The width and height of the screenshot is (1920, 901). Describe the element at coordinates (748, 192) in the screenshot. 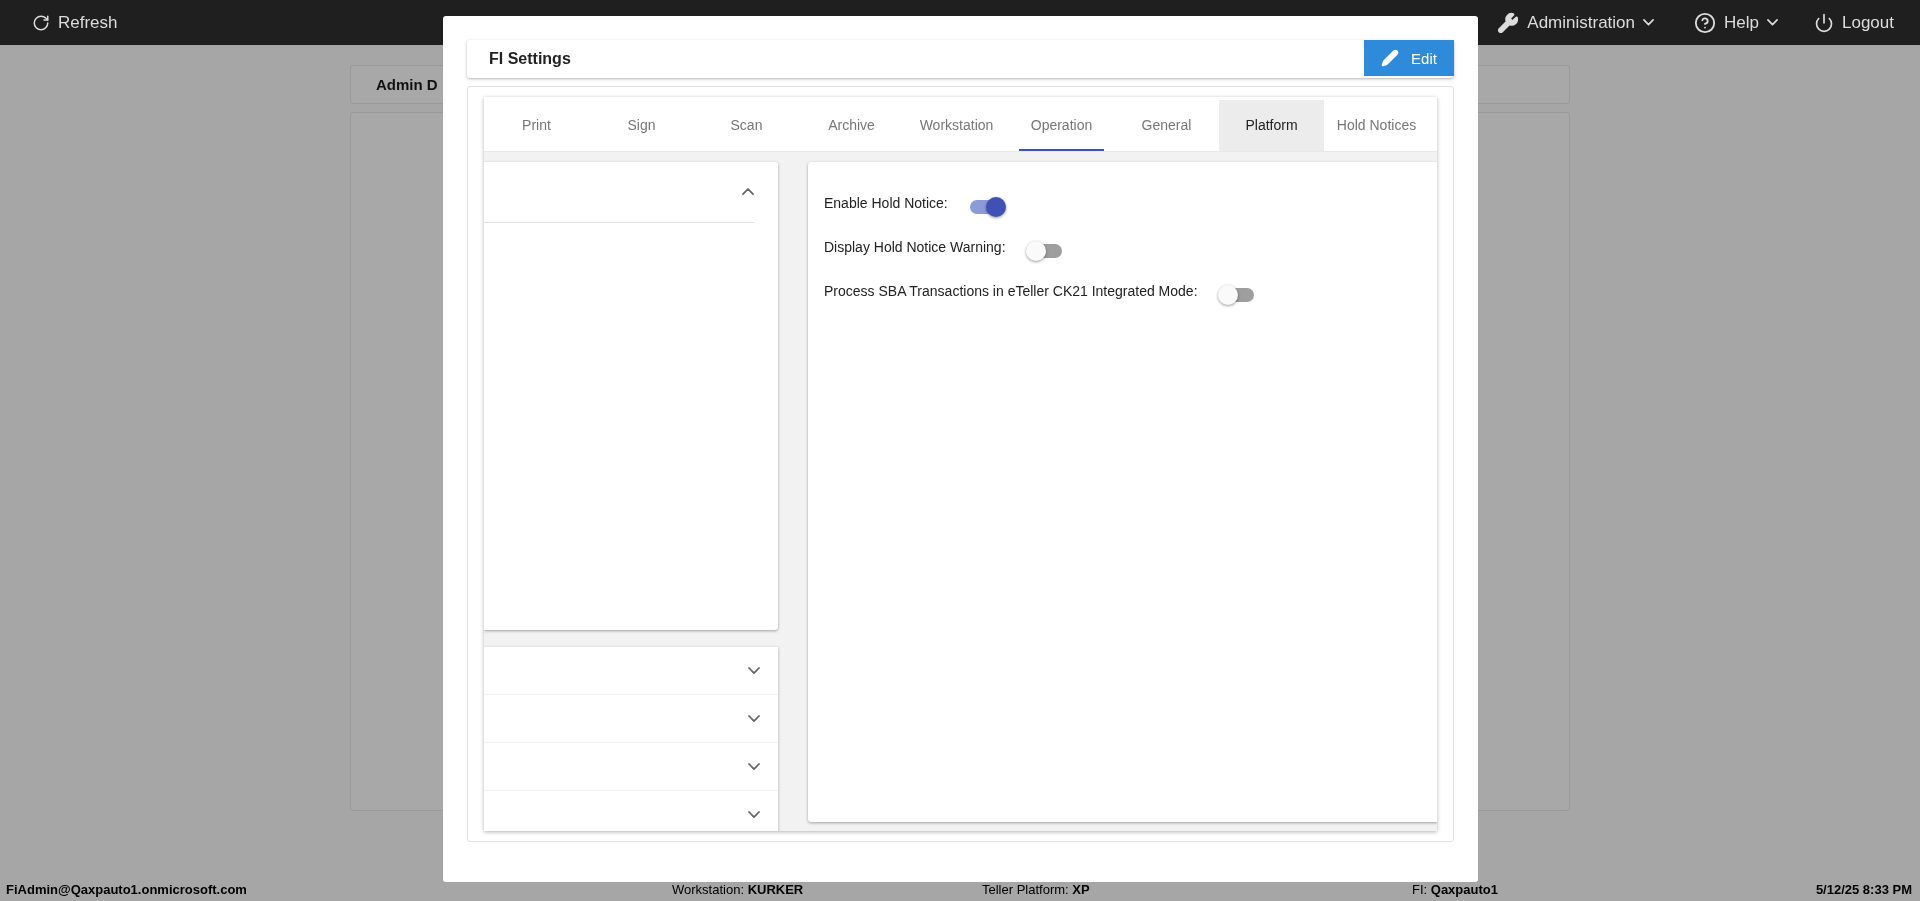

I see `chevron-up-icon` at that location.